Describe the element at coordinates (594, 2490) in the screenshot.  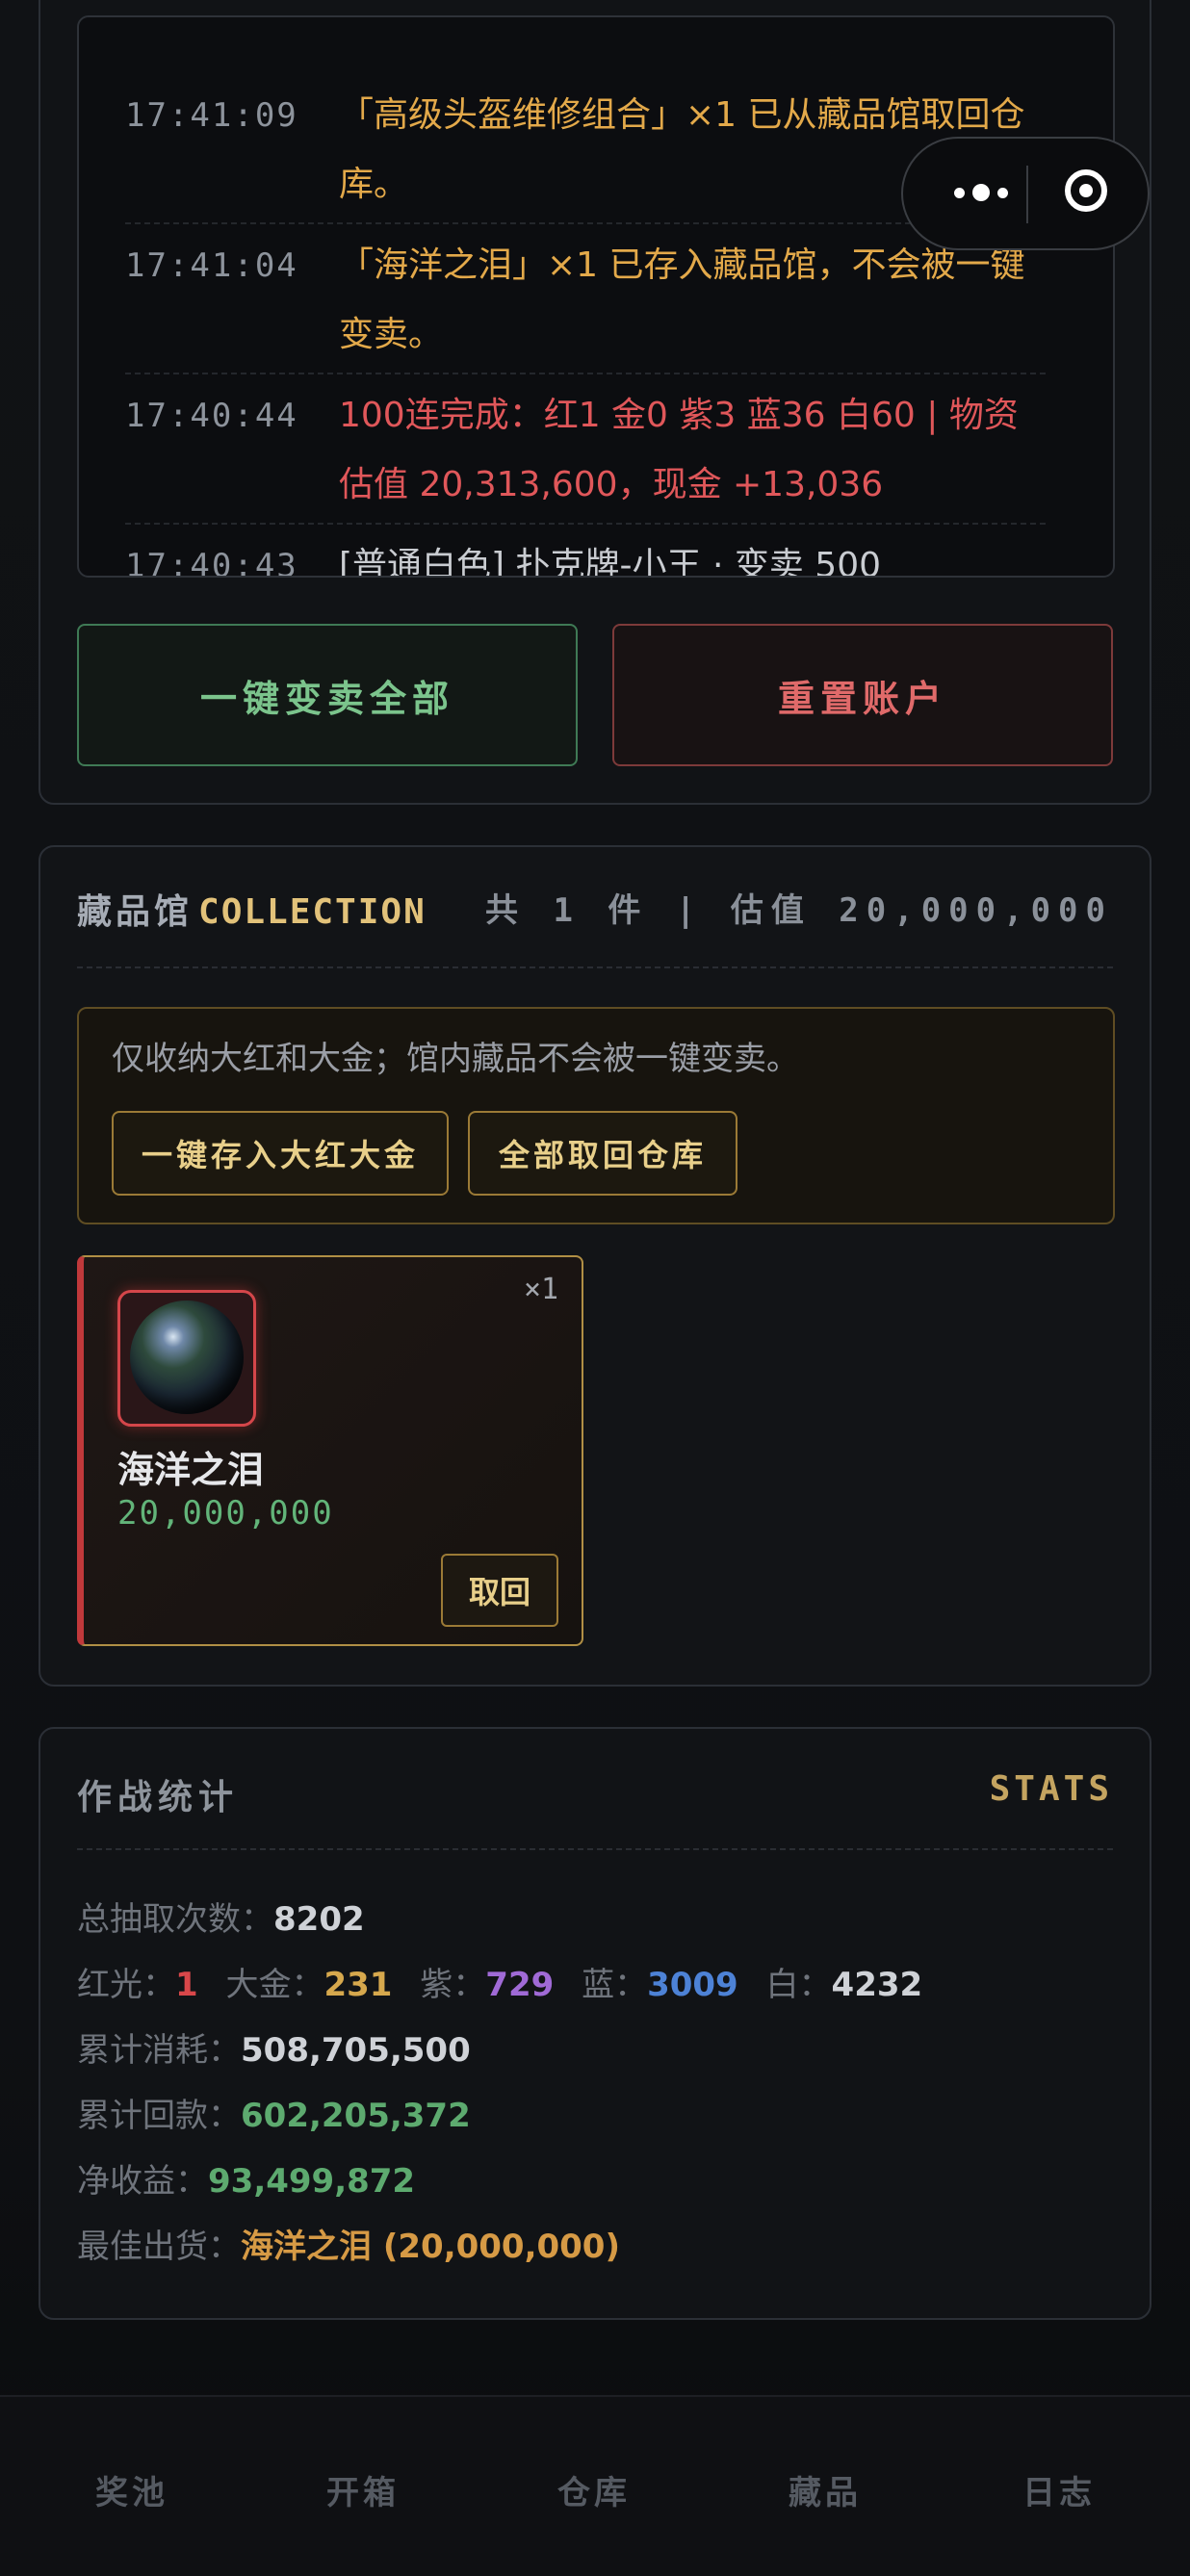
I see `tab-warehouse: 仓库` at that location.